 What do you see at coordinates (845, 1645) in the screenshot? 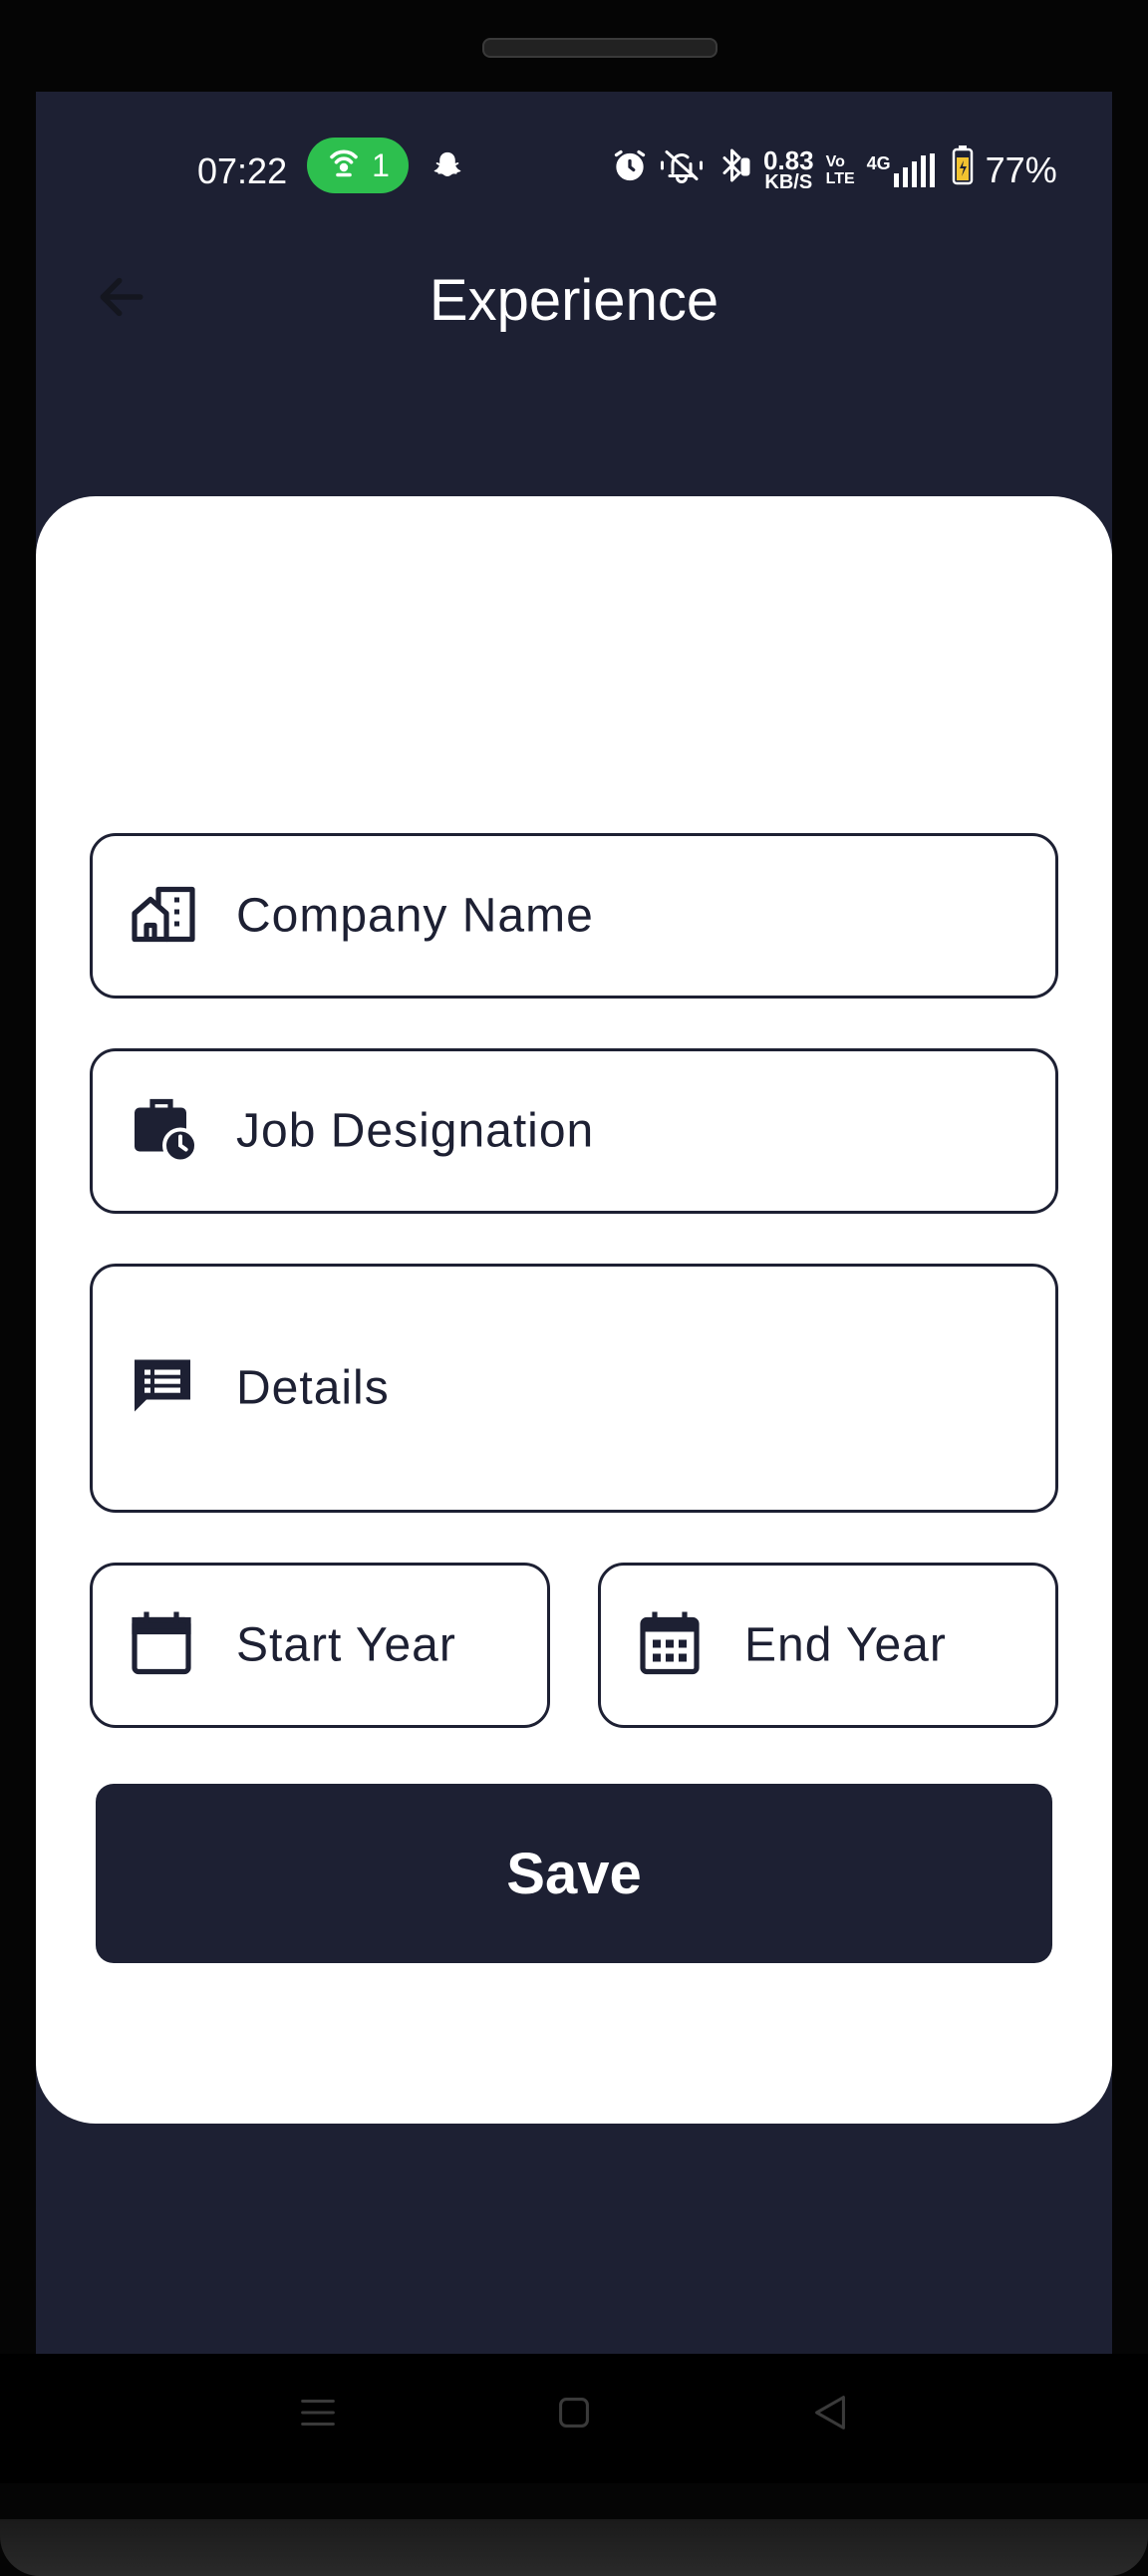
I see `end-year-label: End Year` at bounding box center [845, 1645].